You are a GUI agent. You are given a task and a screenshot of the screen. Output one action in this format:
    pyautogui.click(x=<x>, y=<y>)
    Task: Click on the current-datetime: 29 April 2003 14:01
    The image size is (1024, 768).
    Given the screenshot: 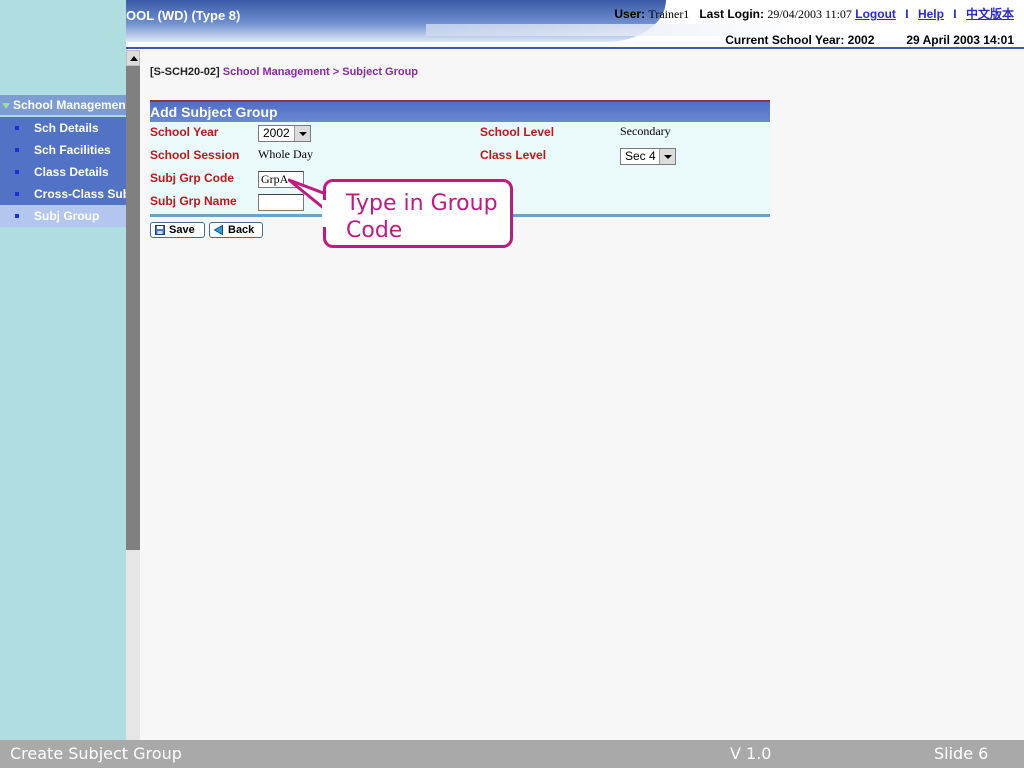 What is the action you would take?
    pyautogui.click(x=960, y=40)
    